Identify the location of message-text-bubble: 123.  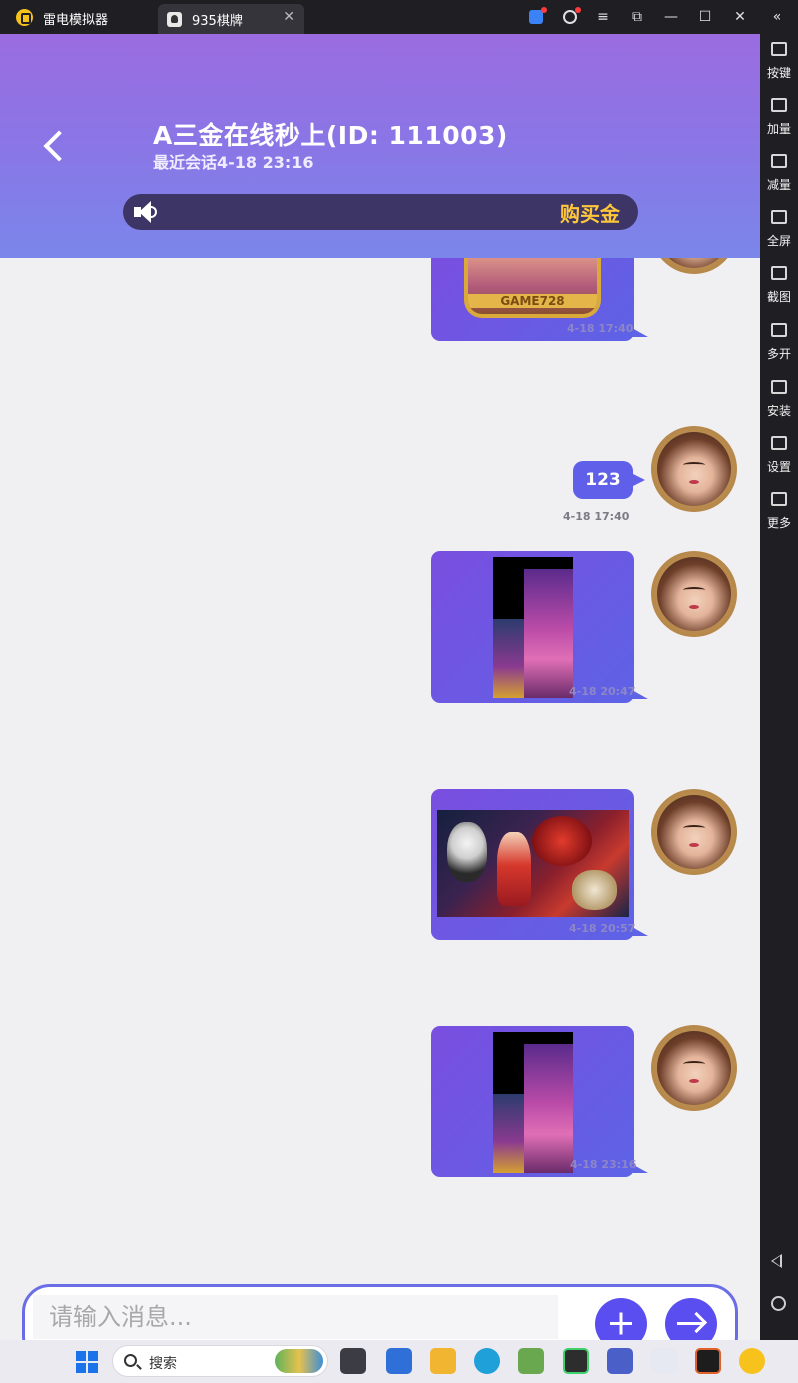
(609, 480).